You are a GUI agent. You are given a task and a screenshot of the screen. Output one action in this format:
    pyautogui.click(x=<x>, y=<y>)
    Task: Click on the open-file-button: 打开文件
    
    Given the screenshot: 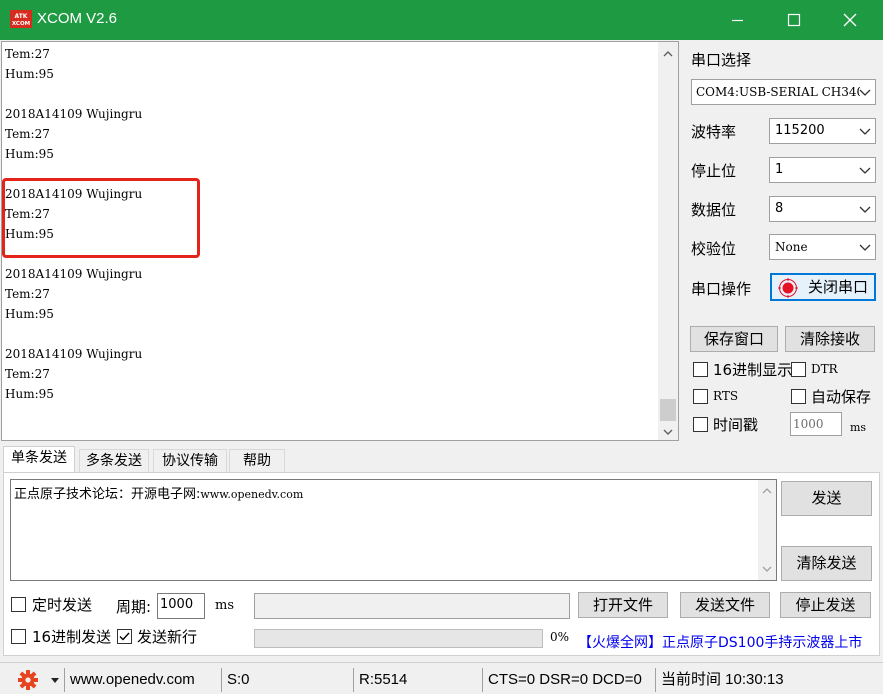 What is the action you would take?
    pyautogui.click(x=623, y=605)
    